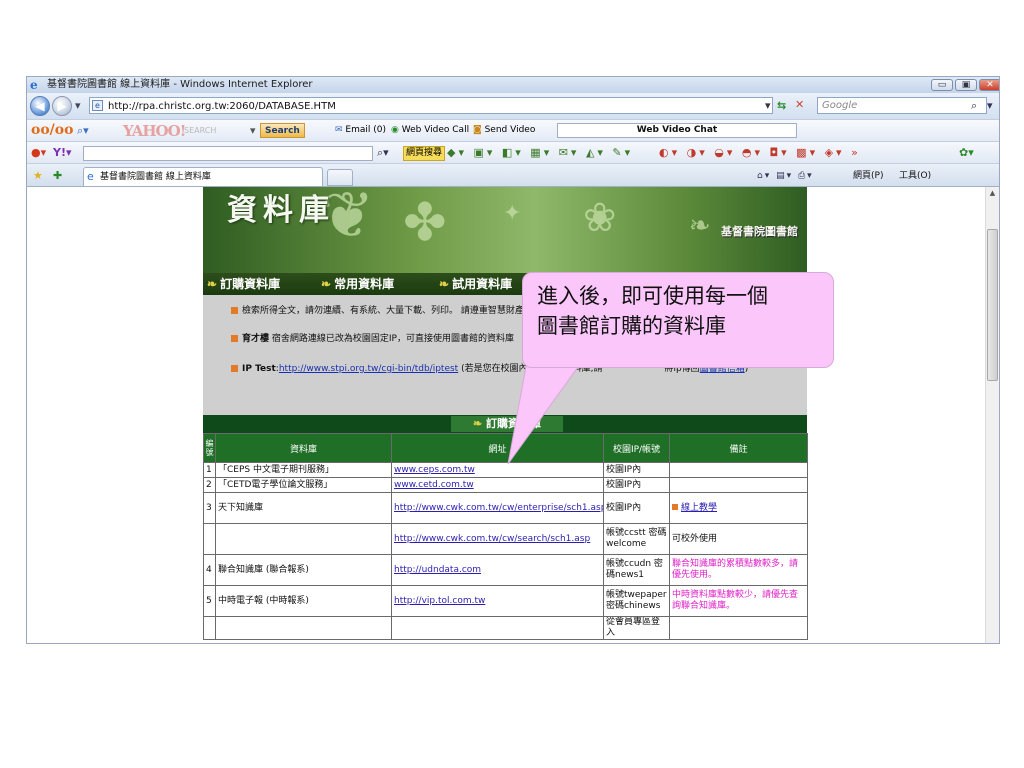 This screenshot has width=1024, height=768. Describe the element at coordinates (437, 570) in the screenshot. I see `cell-url-text: http://udndata.com` at that location.